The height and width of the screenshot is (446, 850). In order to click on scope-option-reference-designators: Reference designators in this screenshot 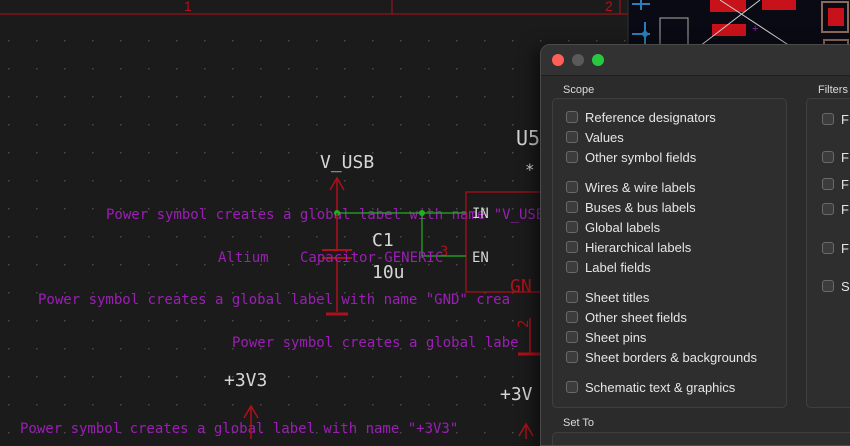, I will do `click(641, 117)`.